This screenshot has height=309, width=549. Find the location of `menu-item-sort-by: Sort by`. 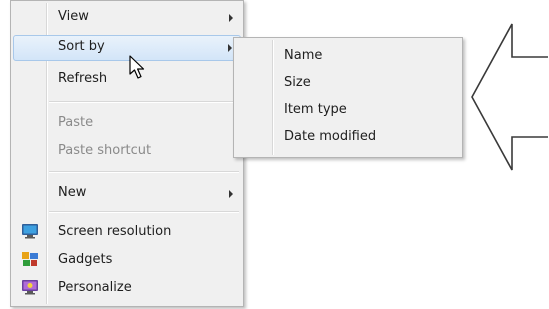

menu-item-sort-by: Sort by is located at coordinates (127, 48).